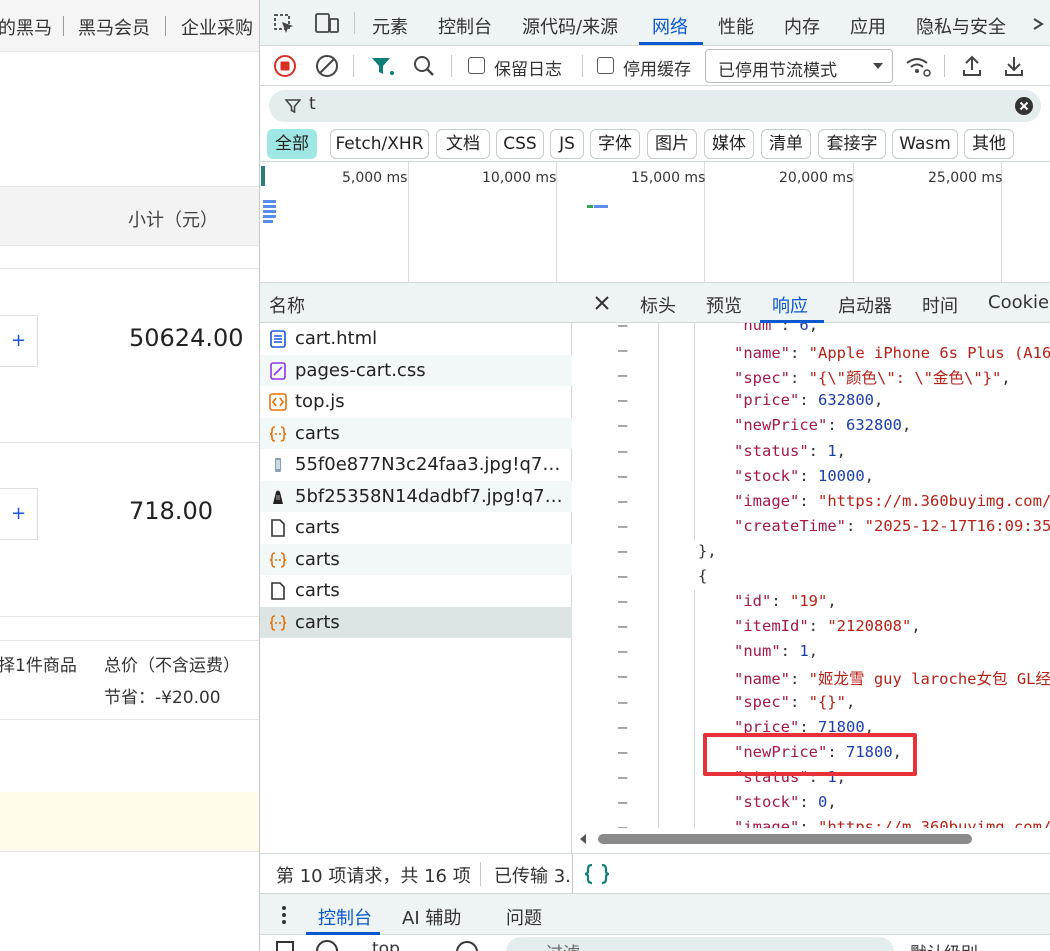 This screenshot has height=951, width=1050. What do you see at coordinates (655, 106) in the screenshot?
I see `filter-input: t` at bounding box center [655, 106].